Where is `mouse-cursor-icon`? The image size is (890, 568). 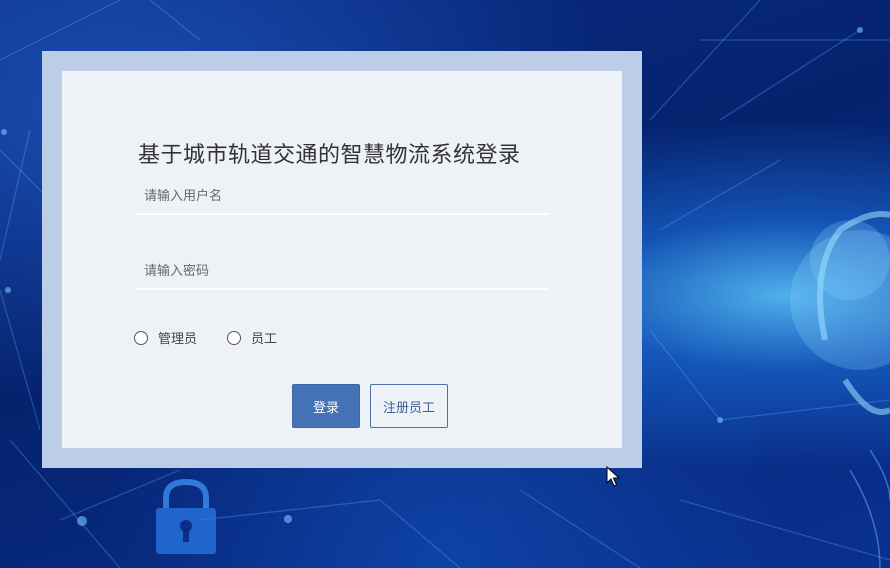 mouse-cursor-icon is located at coordinates (613, 476).